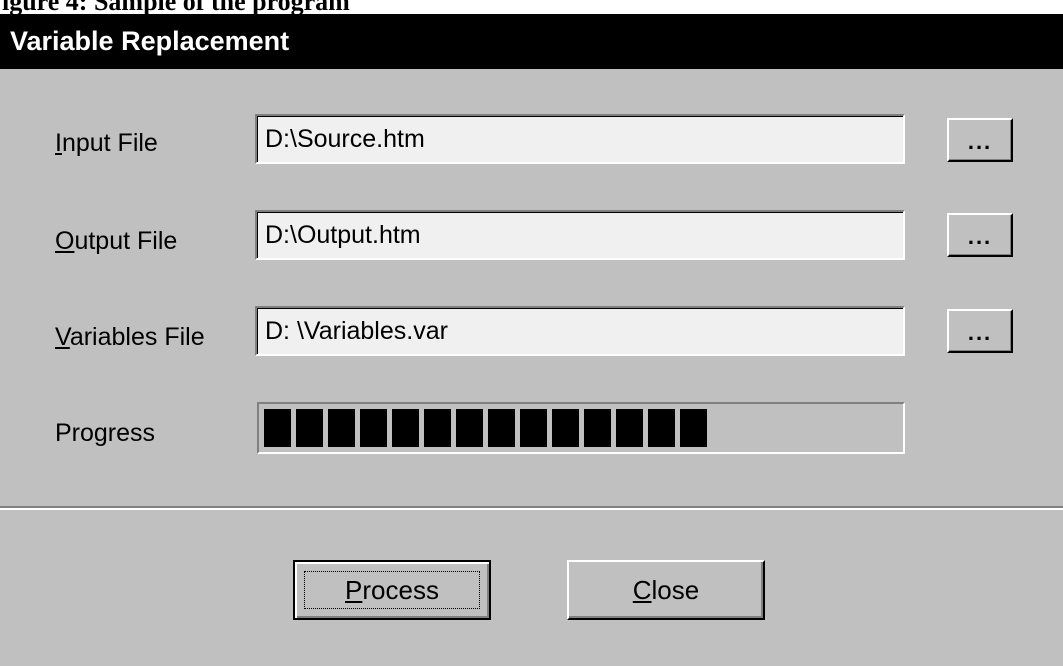  What do you see at coordinates (580, 139) in the screenshot?
I see `input-file-field` at bounding box center [580, 139].